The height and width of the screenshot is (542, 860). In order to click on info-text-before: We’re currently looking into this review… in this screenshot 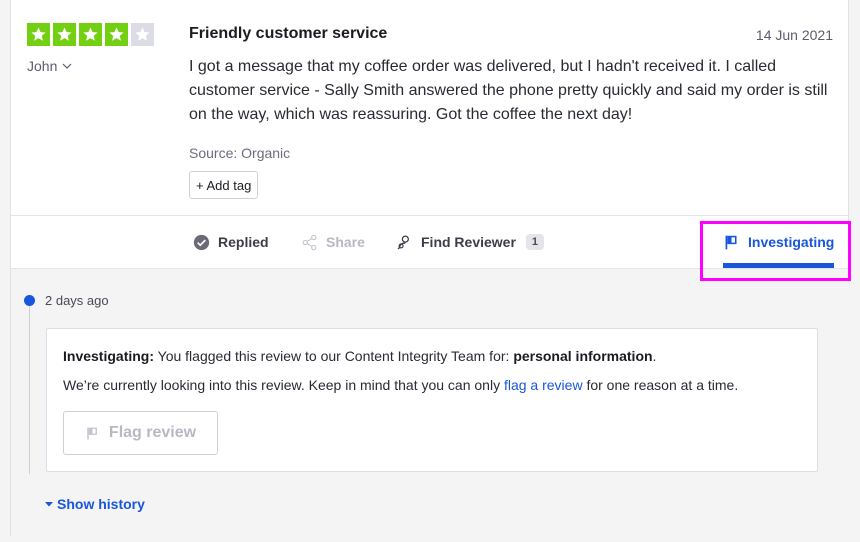, I will do `click(282, 385)`.